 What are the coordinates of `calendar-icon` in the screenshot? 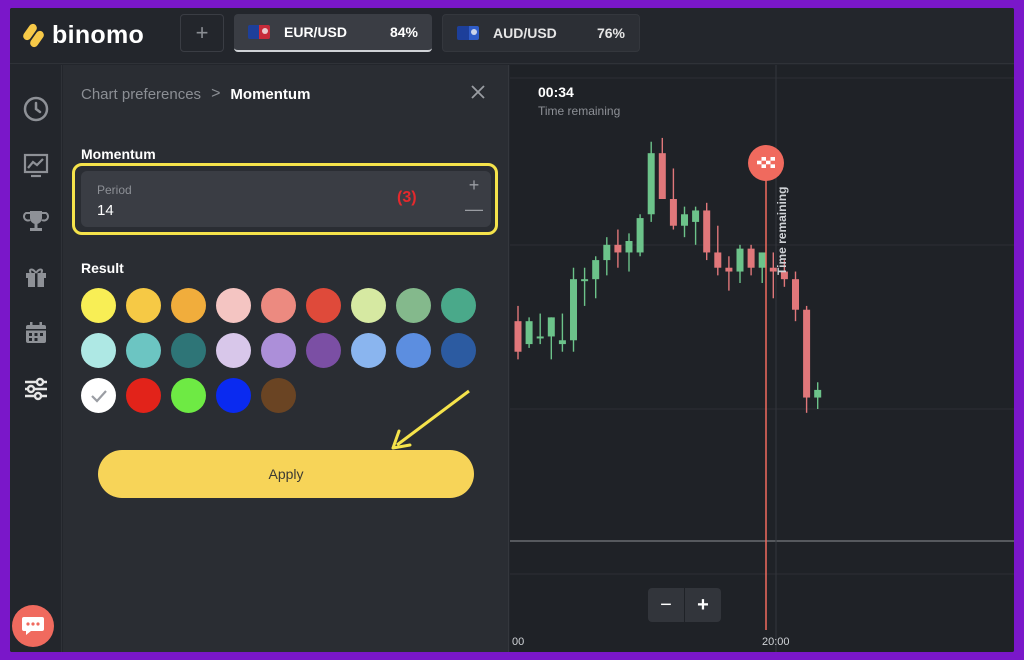 It's located at (36, 332).